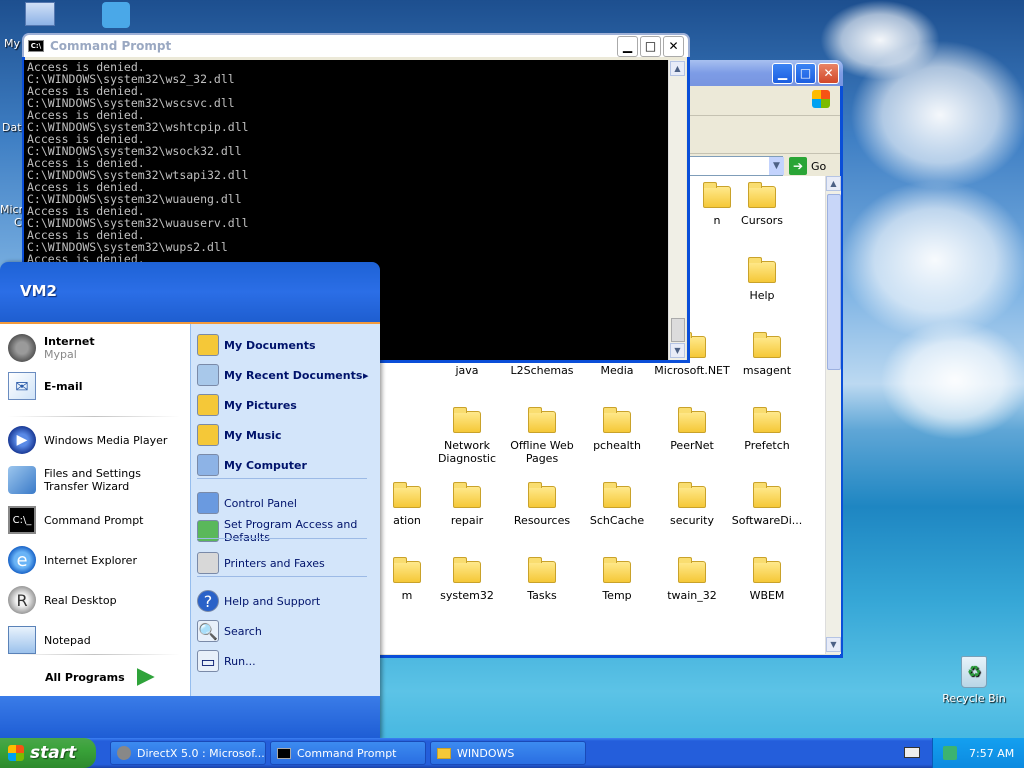  What do you see at coordinates (767, 370) in the screenshot?
I see `folder-label: msagent` at bounding box center [767, 370].